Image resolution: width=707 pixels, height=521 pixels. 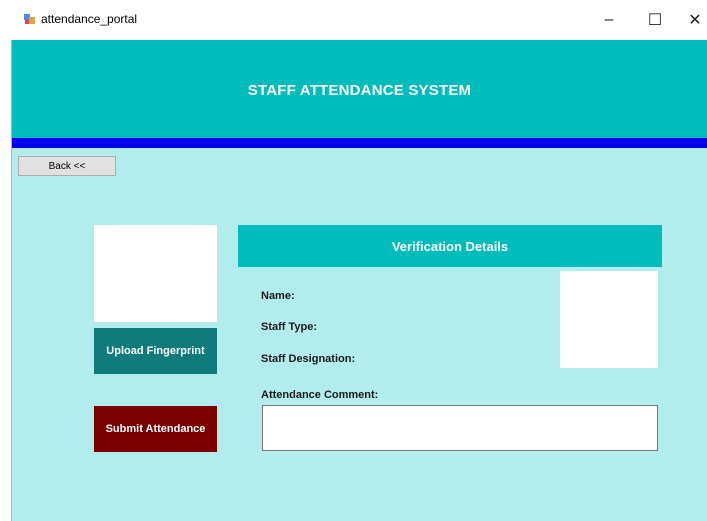 What do you see at coordinates (460, 428) in the screenshot?
I see `attendance-comment-input` at bounding box center [460, 428].